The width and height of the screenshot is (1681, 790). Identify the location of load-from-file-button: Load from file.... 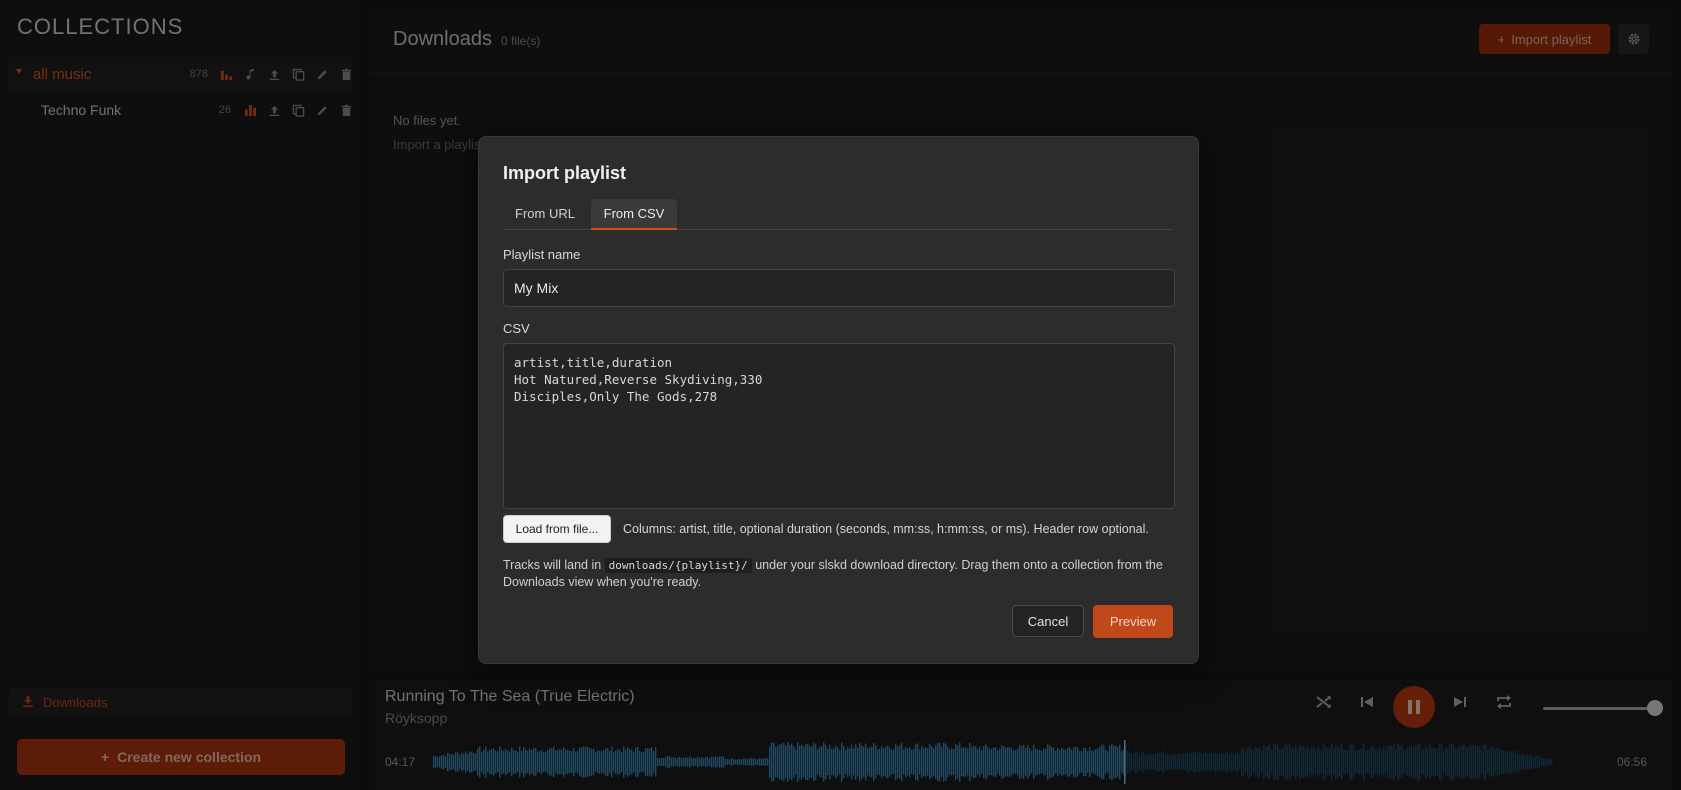
(557, 529).